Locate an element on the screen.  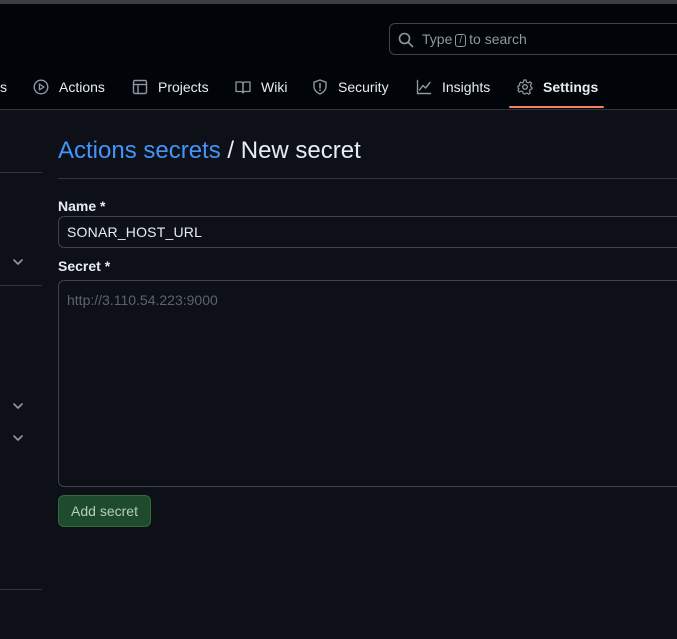
shield-icon is located at coordinates (320, 87).